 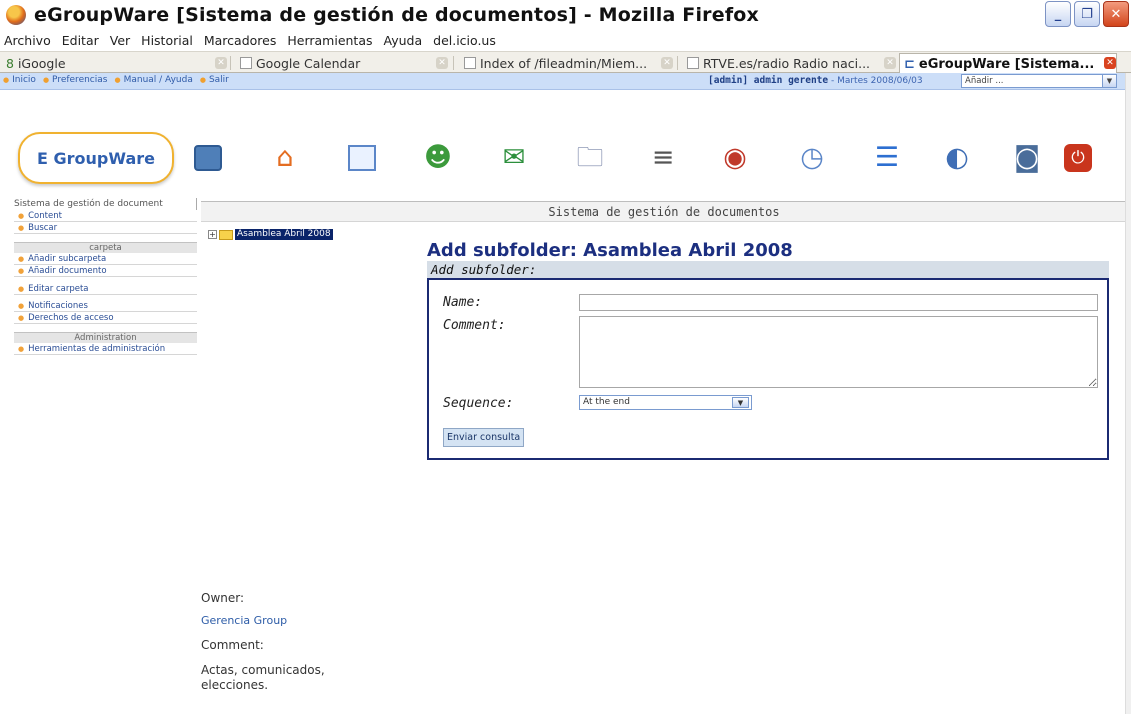 What do you see at coordinates (1027, 158) in the screenshot?
I see `news-icon: ◙` at bounding box center [1027, 158].